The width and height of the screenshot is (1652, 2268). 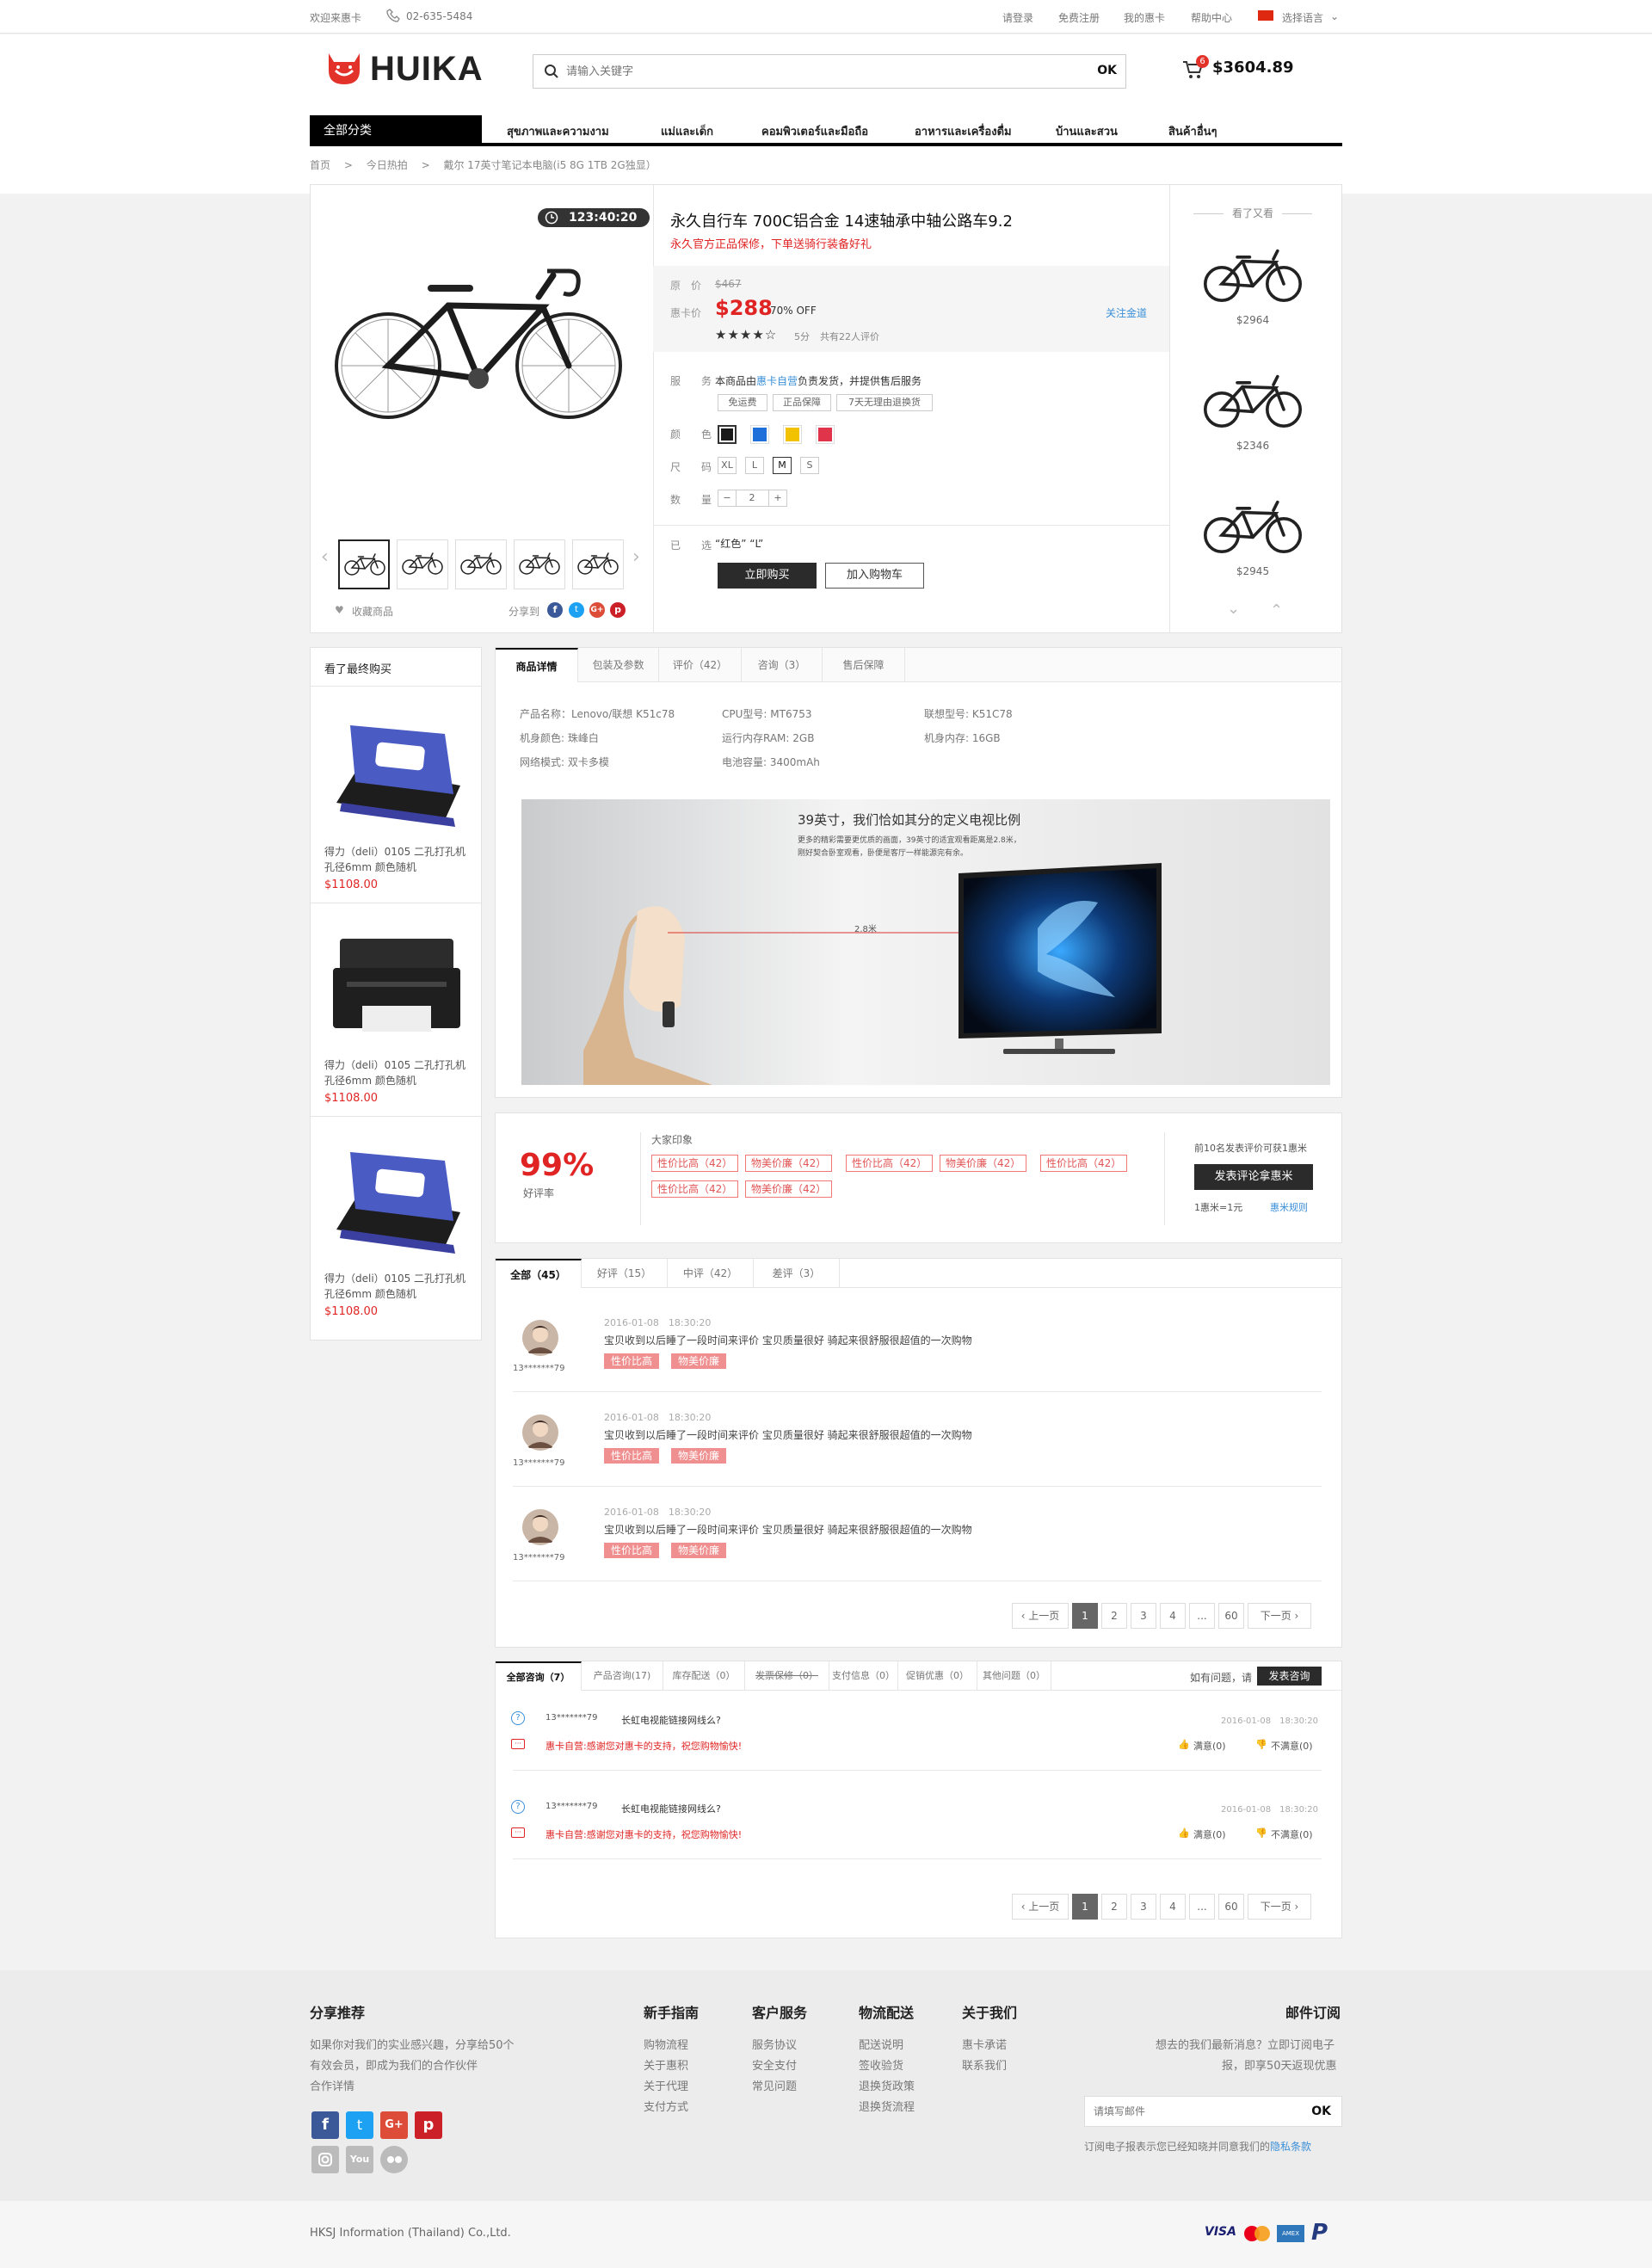 I want to click on qa-tab: 库存配送（0）, so click(x=704, y=1676).